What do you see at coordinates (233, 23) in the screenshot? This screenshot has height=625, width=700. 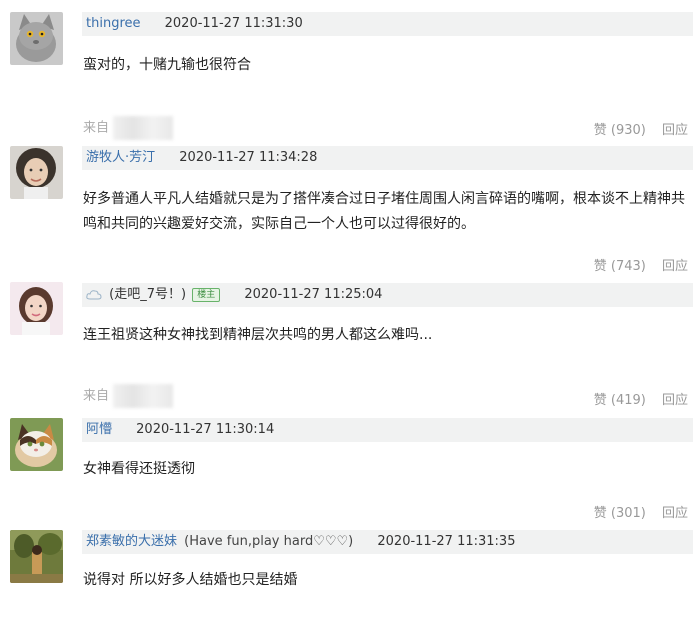 I see `comment-time: 2020-11-27 11:31:30` at bounding box center [233, 23].